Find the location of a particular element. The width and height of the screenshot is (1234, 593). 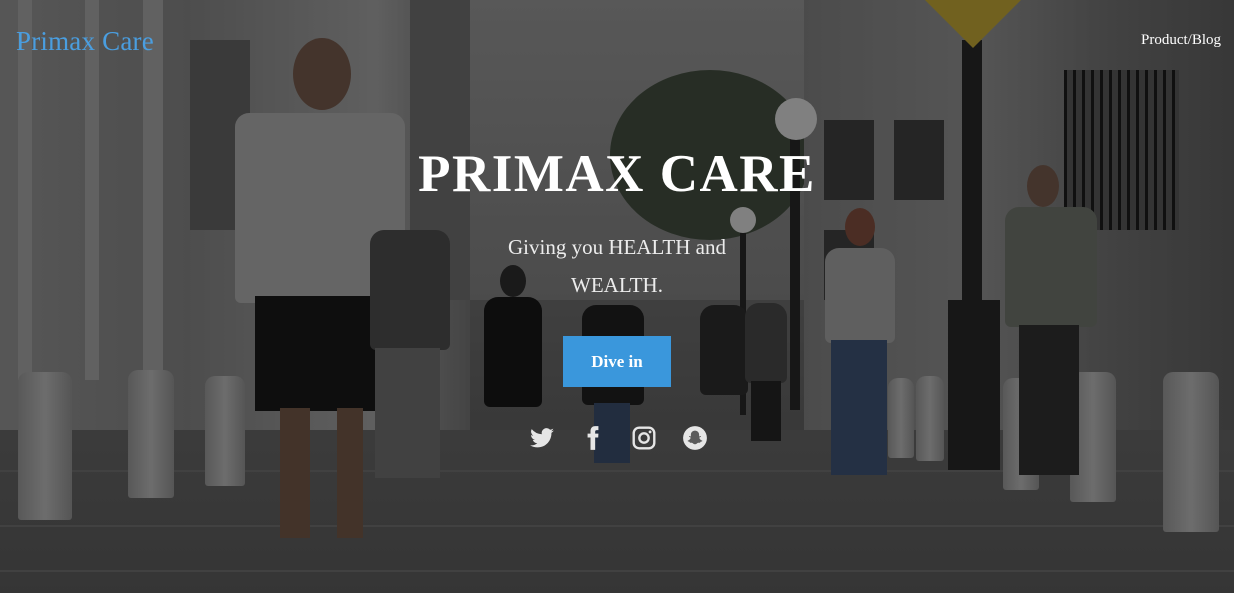

hero-title: PRIMAX CARE is located at coordinates (617, 174).